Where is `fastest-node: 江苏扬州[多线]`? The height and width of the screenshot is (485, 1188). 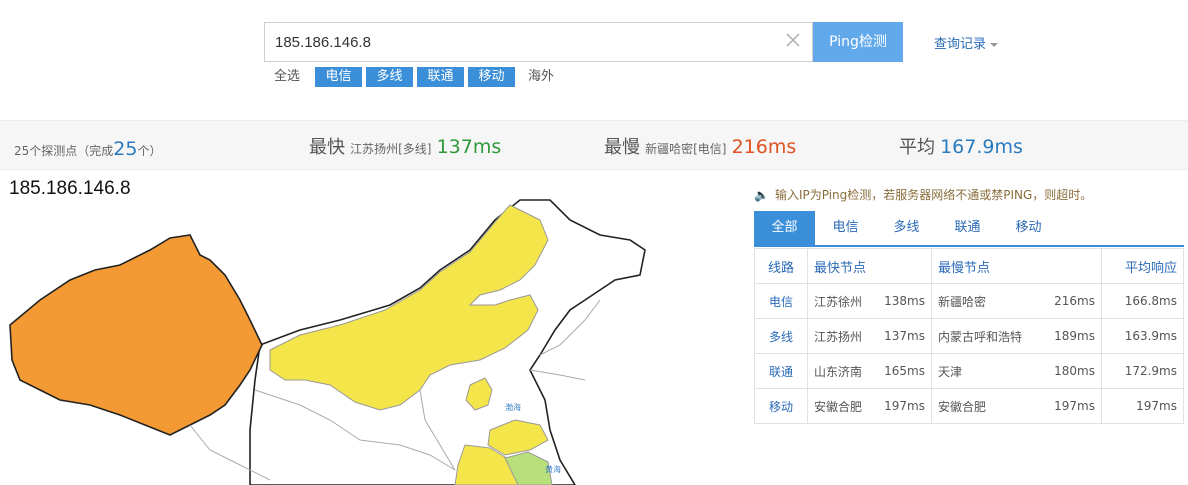
fastest-node: 江苏扬州[多线] is located at coordinates (391, 149).